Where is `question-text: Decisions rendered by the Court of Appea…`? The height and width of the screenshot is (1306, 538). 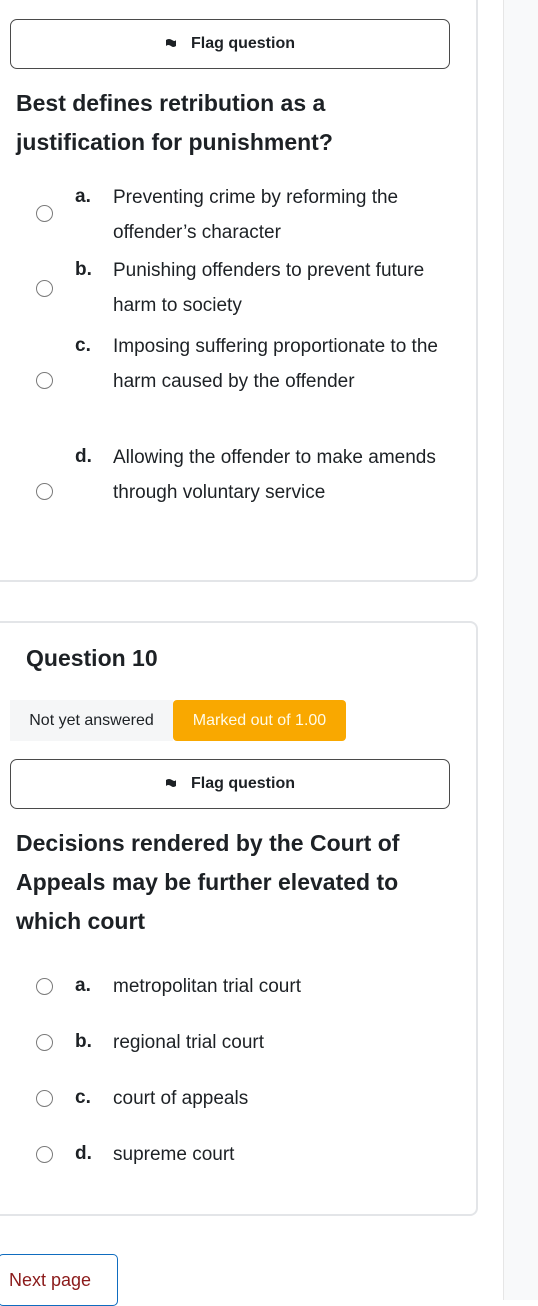 question-text: Decisions rendered by the Court of Appea… is located at coordinates (208, 882).